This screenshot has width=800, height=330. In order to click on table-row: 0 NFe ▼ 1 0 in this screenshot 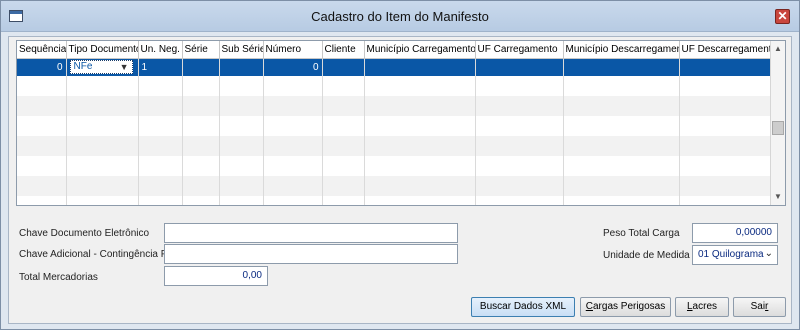, I will do `click(394, 67)`.